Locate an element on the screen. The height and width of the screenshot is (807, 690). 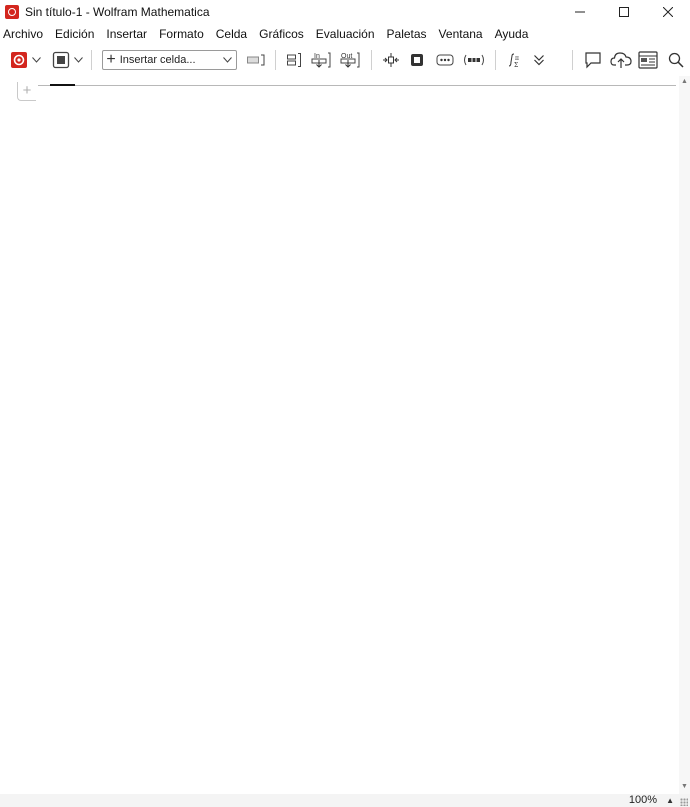
in-arrow-icon: In is located at coordinates (321, 60).